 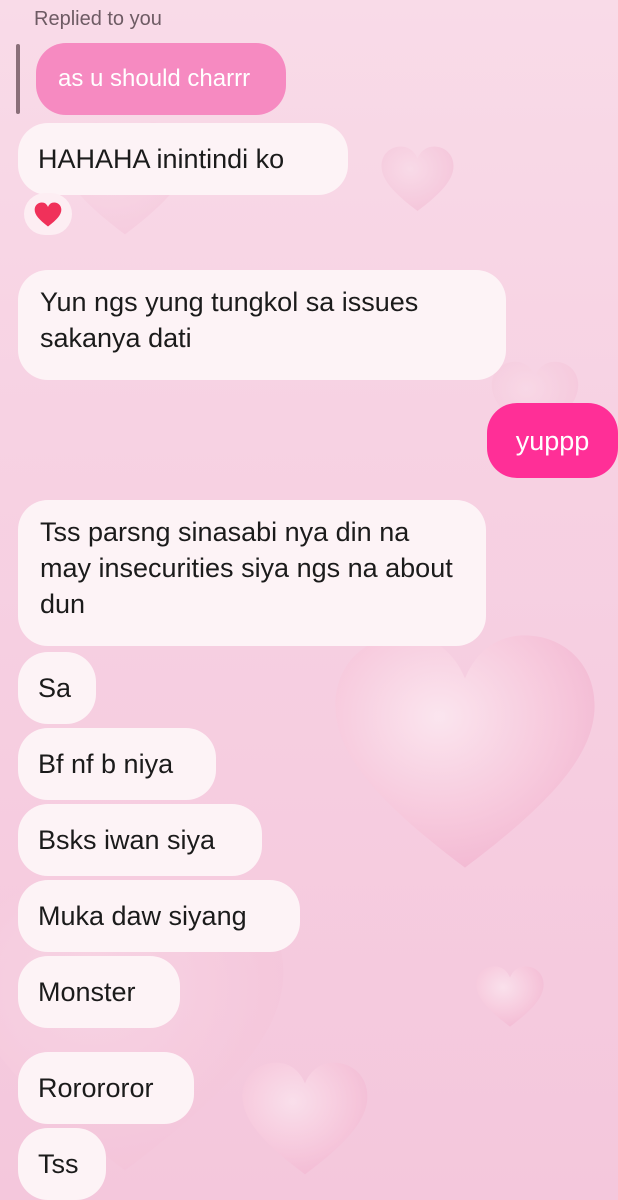 I want to click on quoted-message: as u should charrr, so click(x=161, y=79).